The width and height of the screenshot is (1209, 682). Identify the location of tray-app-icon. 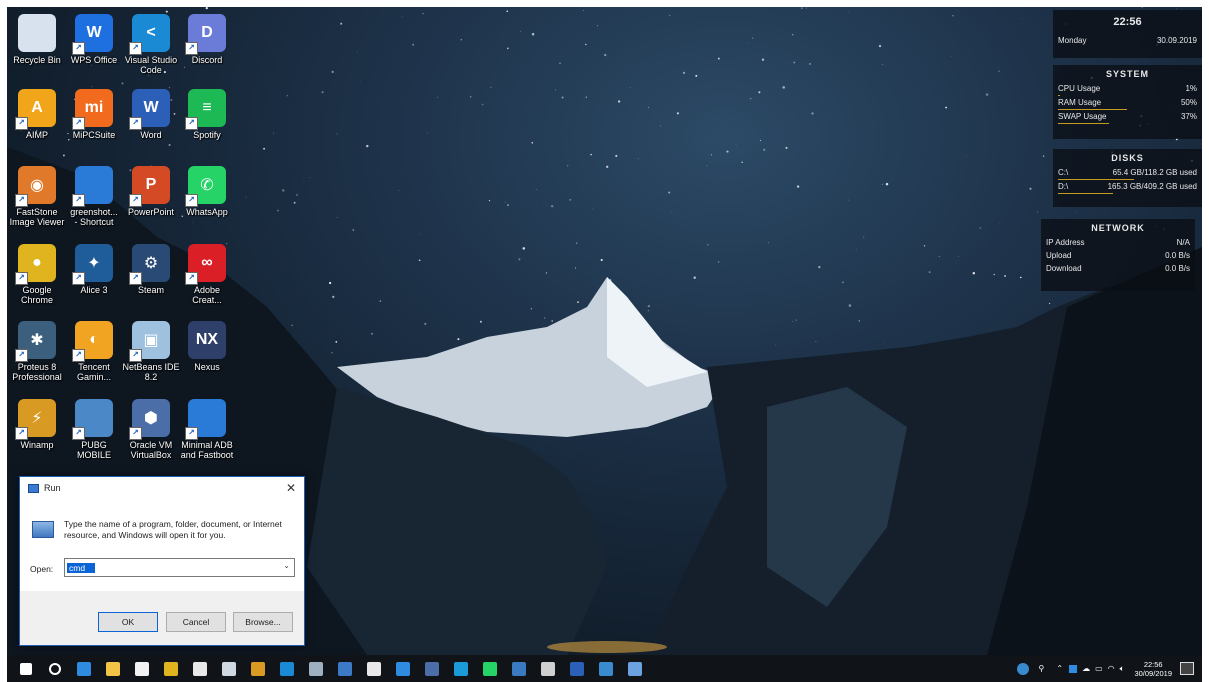
(1073, 668).